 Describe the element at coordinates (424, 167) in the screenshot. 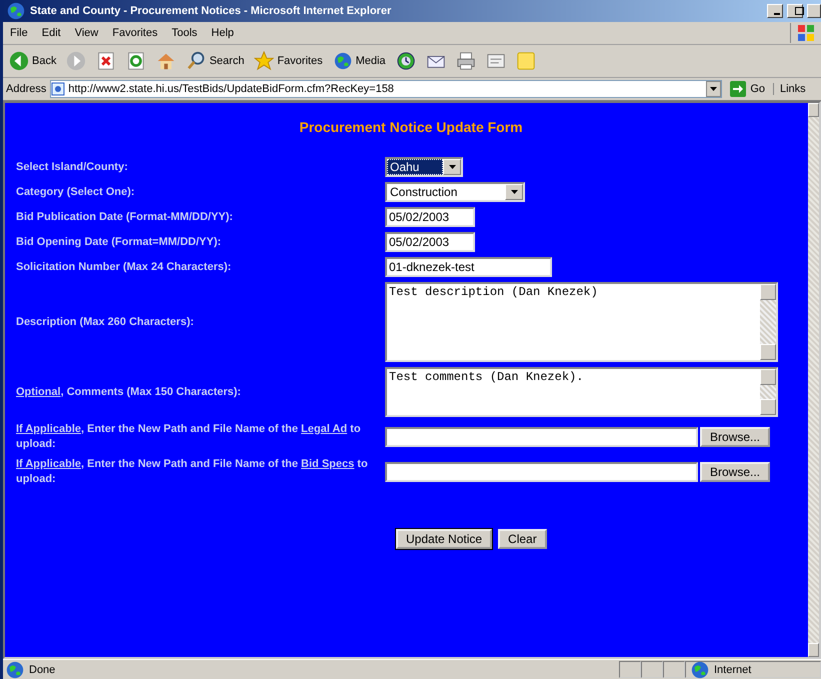

I see `dropdown: Oahu` at that location.